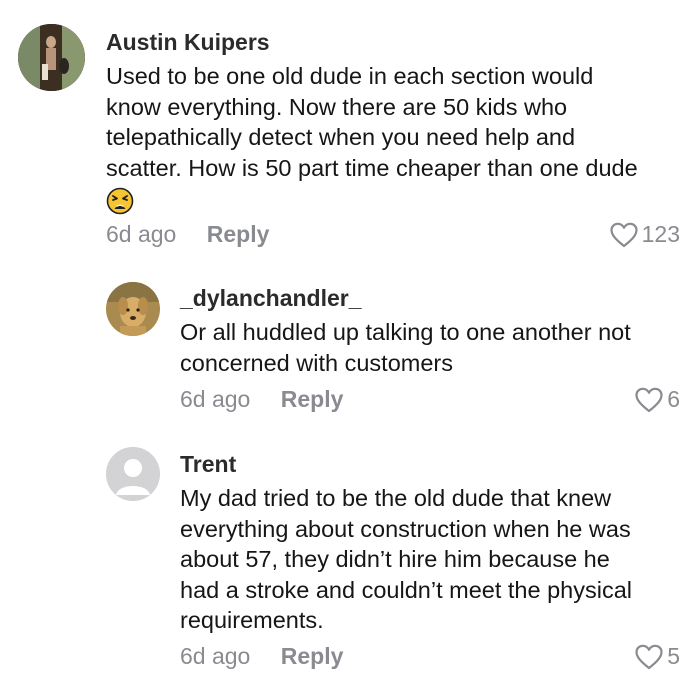  I want to click on like-button: 123, so click(645, 234).